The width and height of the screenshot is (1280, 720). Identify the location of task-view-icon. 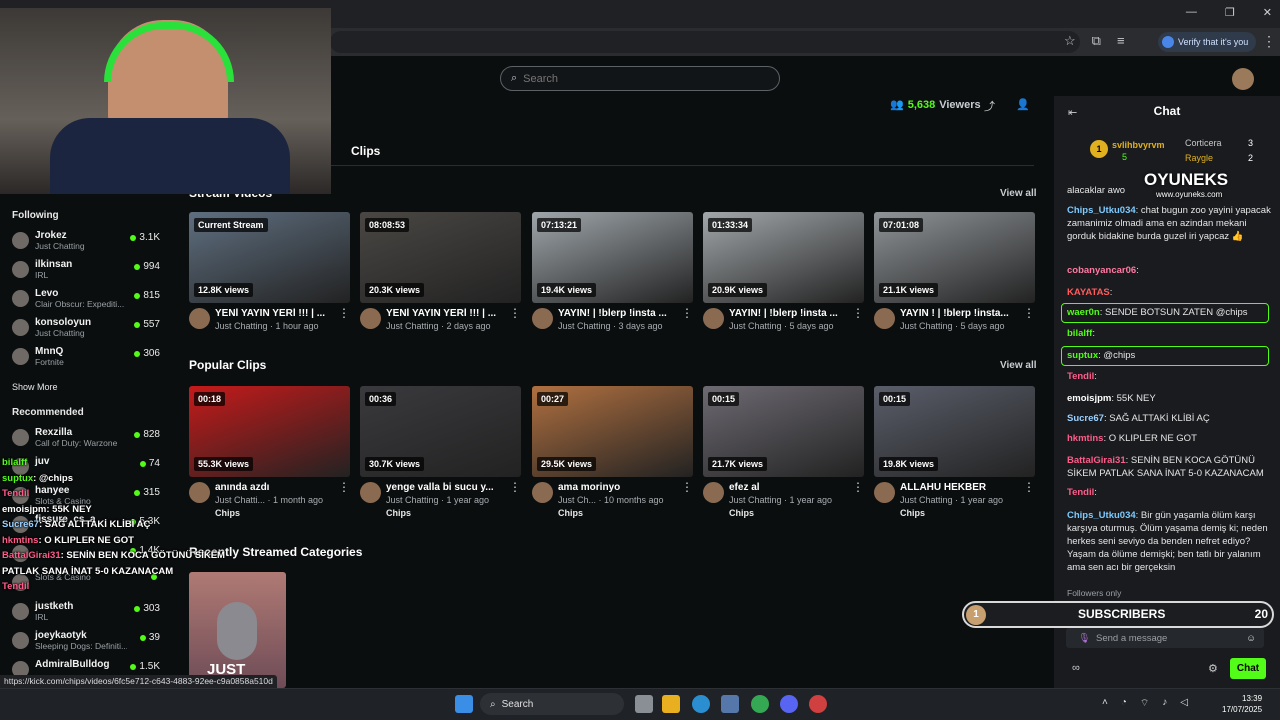
(644, 704).